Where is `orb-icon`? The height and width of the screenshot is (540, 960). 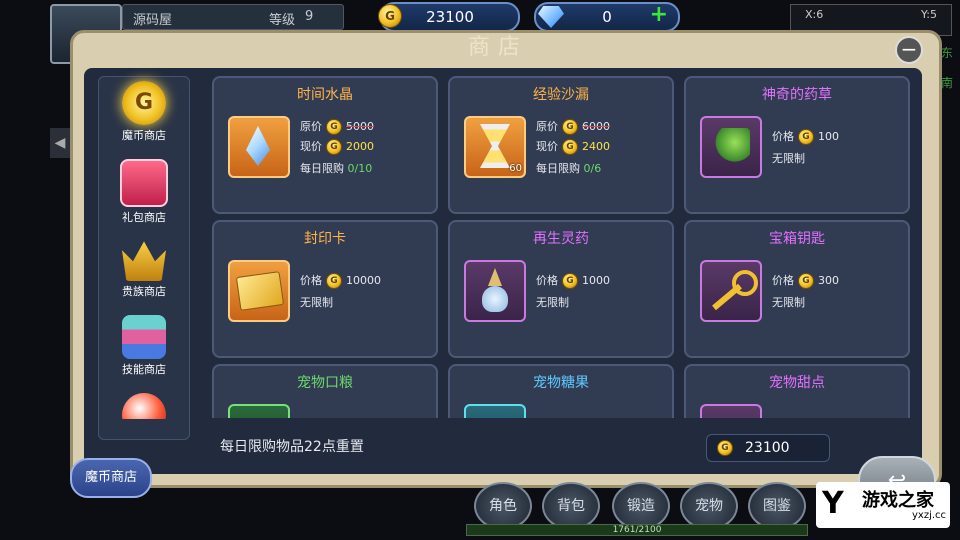
orb-icon is located at coordinates (144, 406).